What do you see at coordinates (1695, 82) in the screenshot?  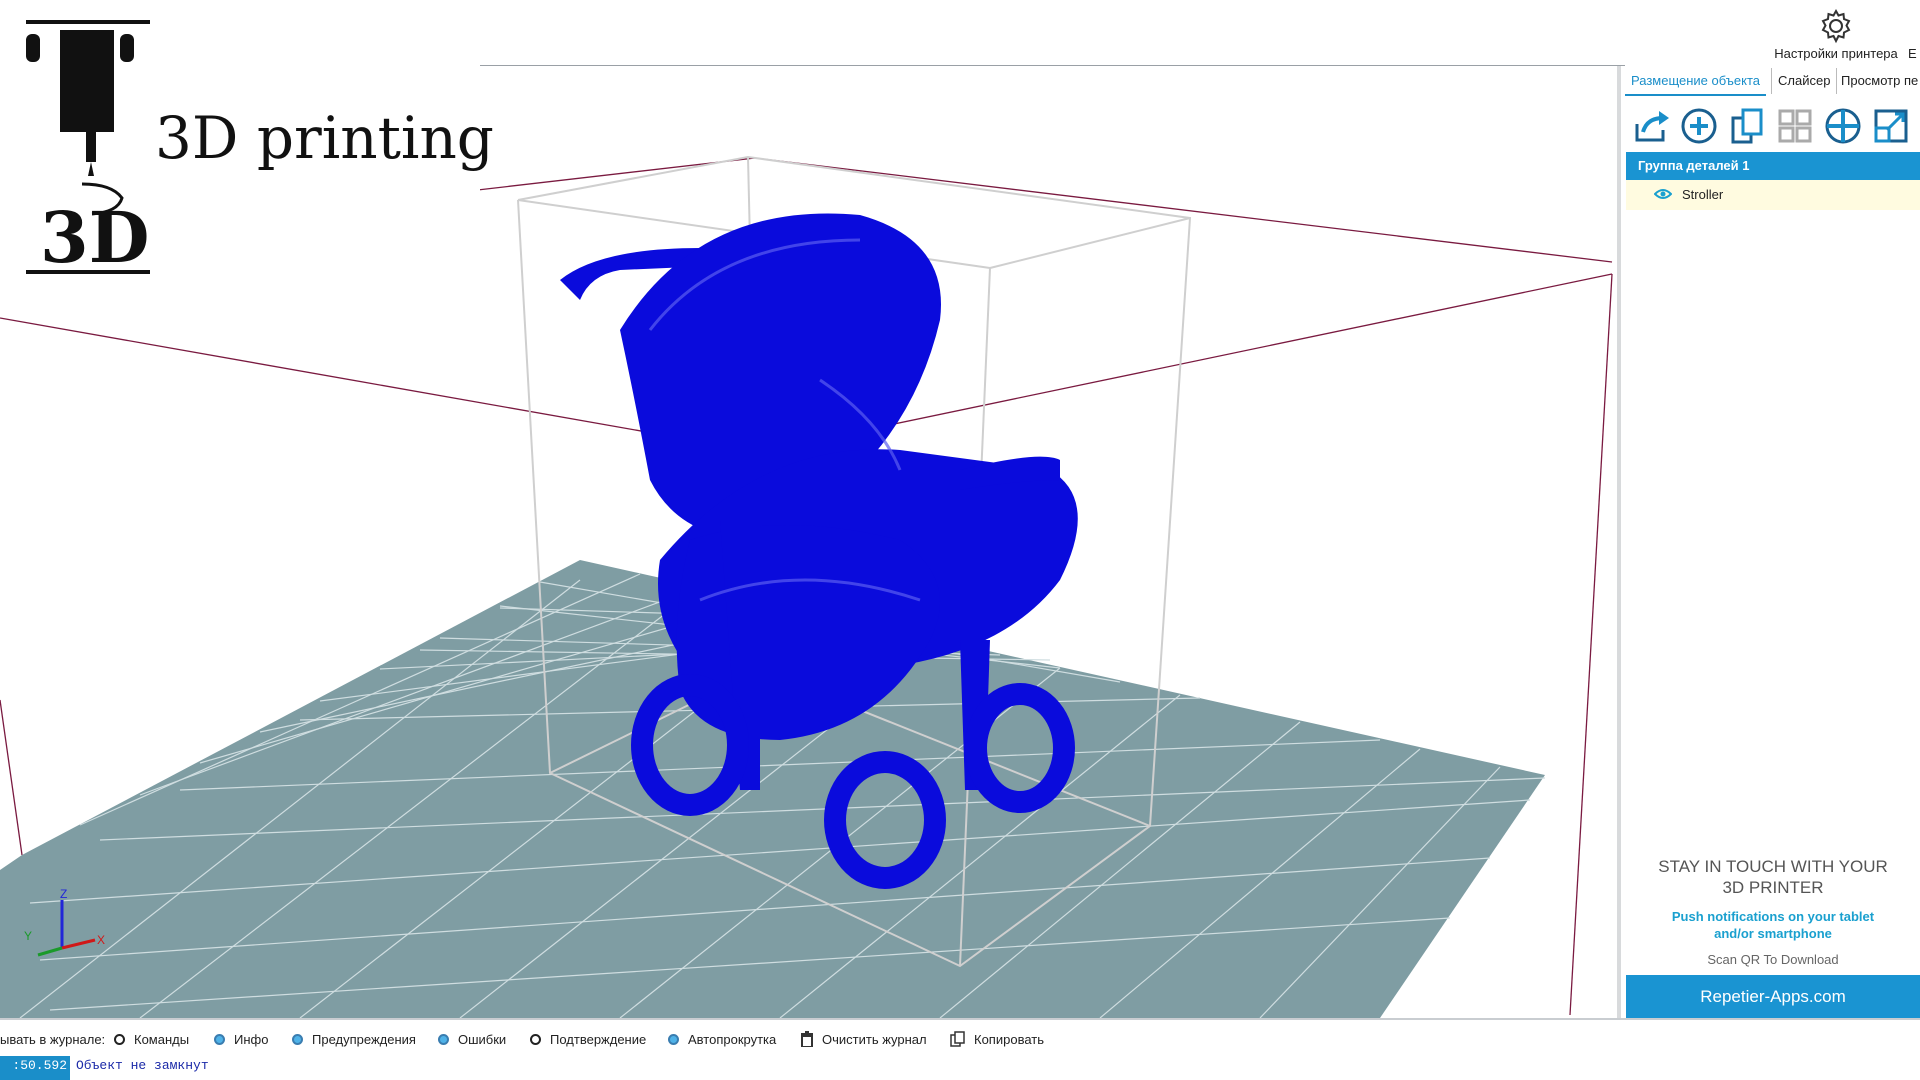 I see `tab-object-placement: Размещение объекта` at bounding box center [1695, 82].